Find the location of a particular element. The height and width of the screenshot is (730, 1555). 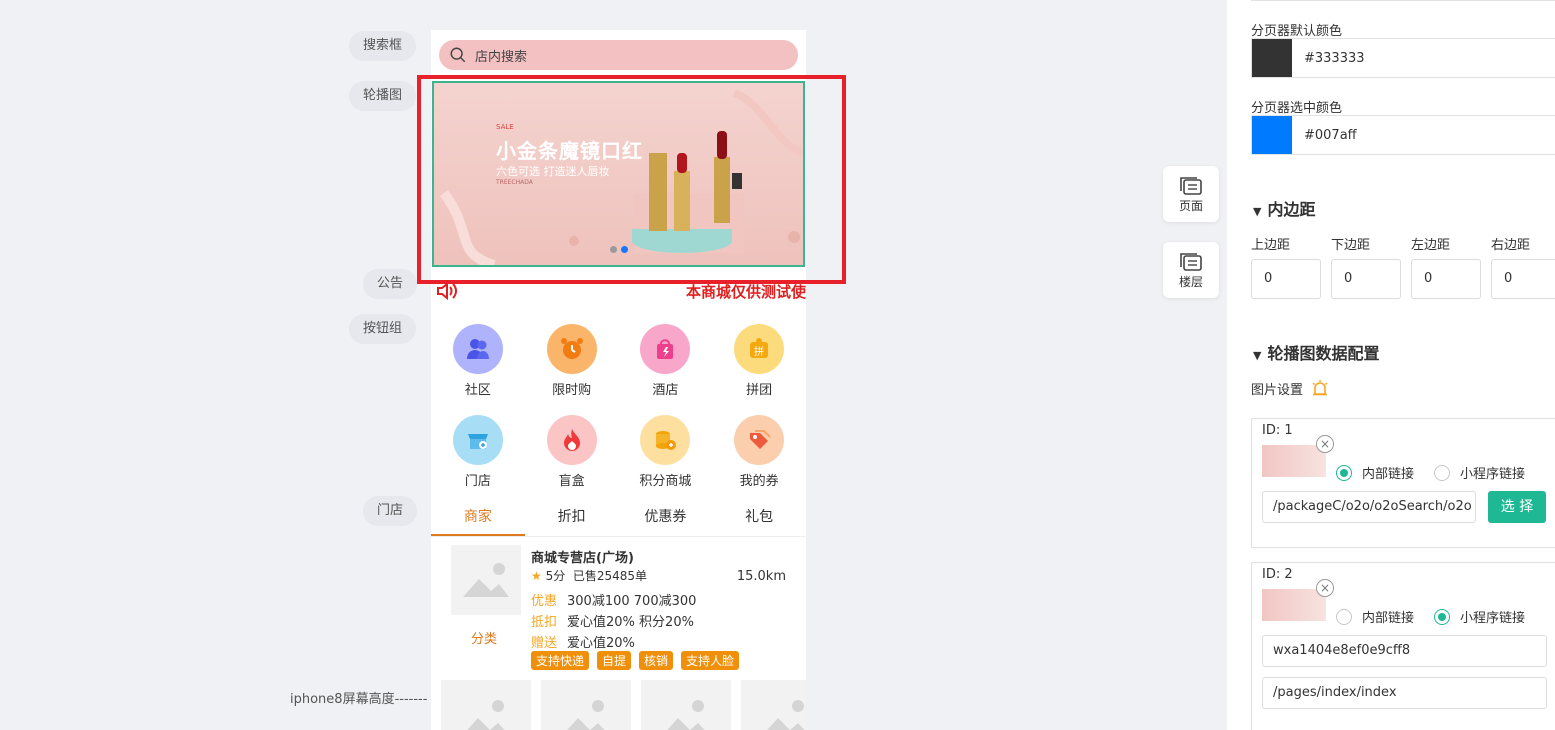

store-tabs: 商家 折扣 优惠券 礼包 is located at coordinates (618, 518).